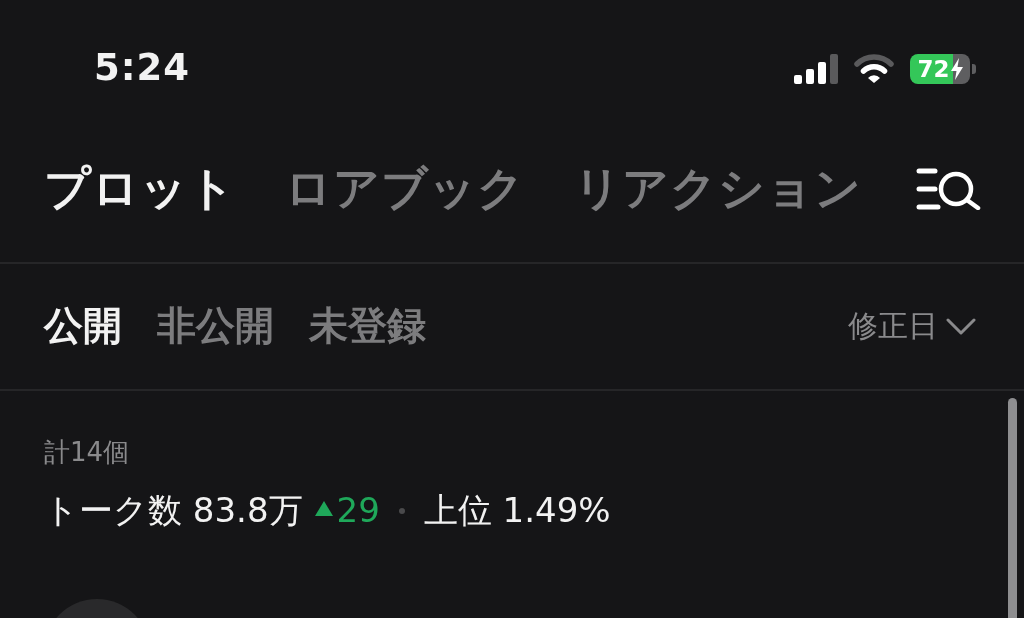 The height and width of the screenshot is (618, 1024). Describe the element at coordinates (874, 68) in the screenshot. I see `wifi-icon` at that location.